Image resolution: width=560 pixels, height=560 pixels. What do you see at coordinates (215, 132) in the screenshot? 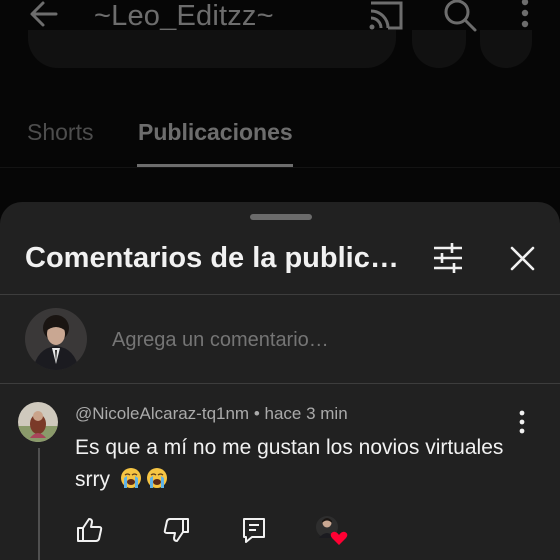
I see `tab-publicaciones: Publicaciones` at bounding box center [215, 132].